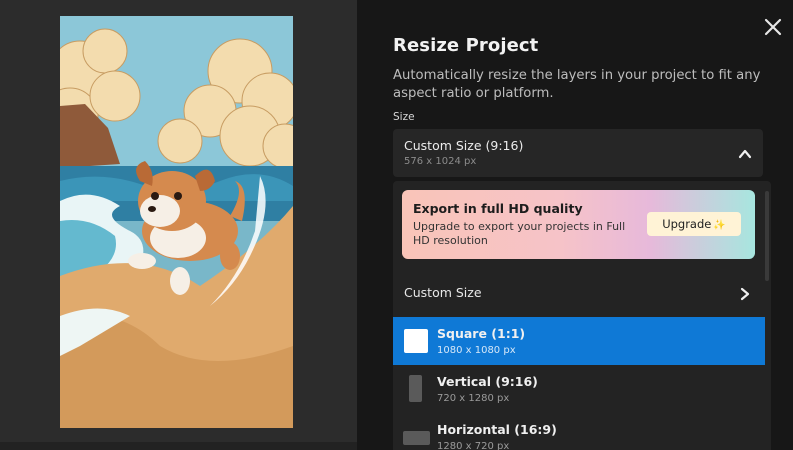  Describe the element at coordinates (498, 208) in the screenshot. I see `promo-title: Export in full HD quality` at that location.